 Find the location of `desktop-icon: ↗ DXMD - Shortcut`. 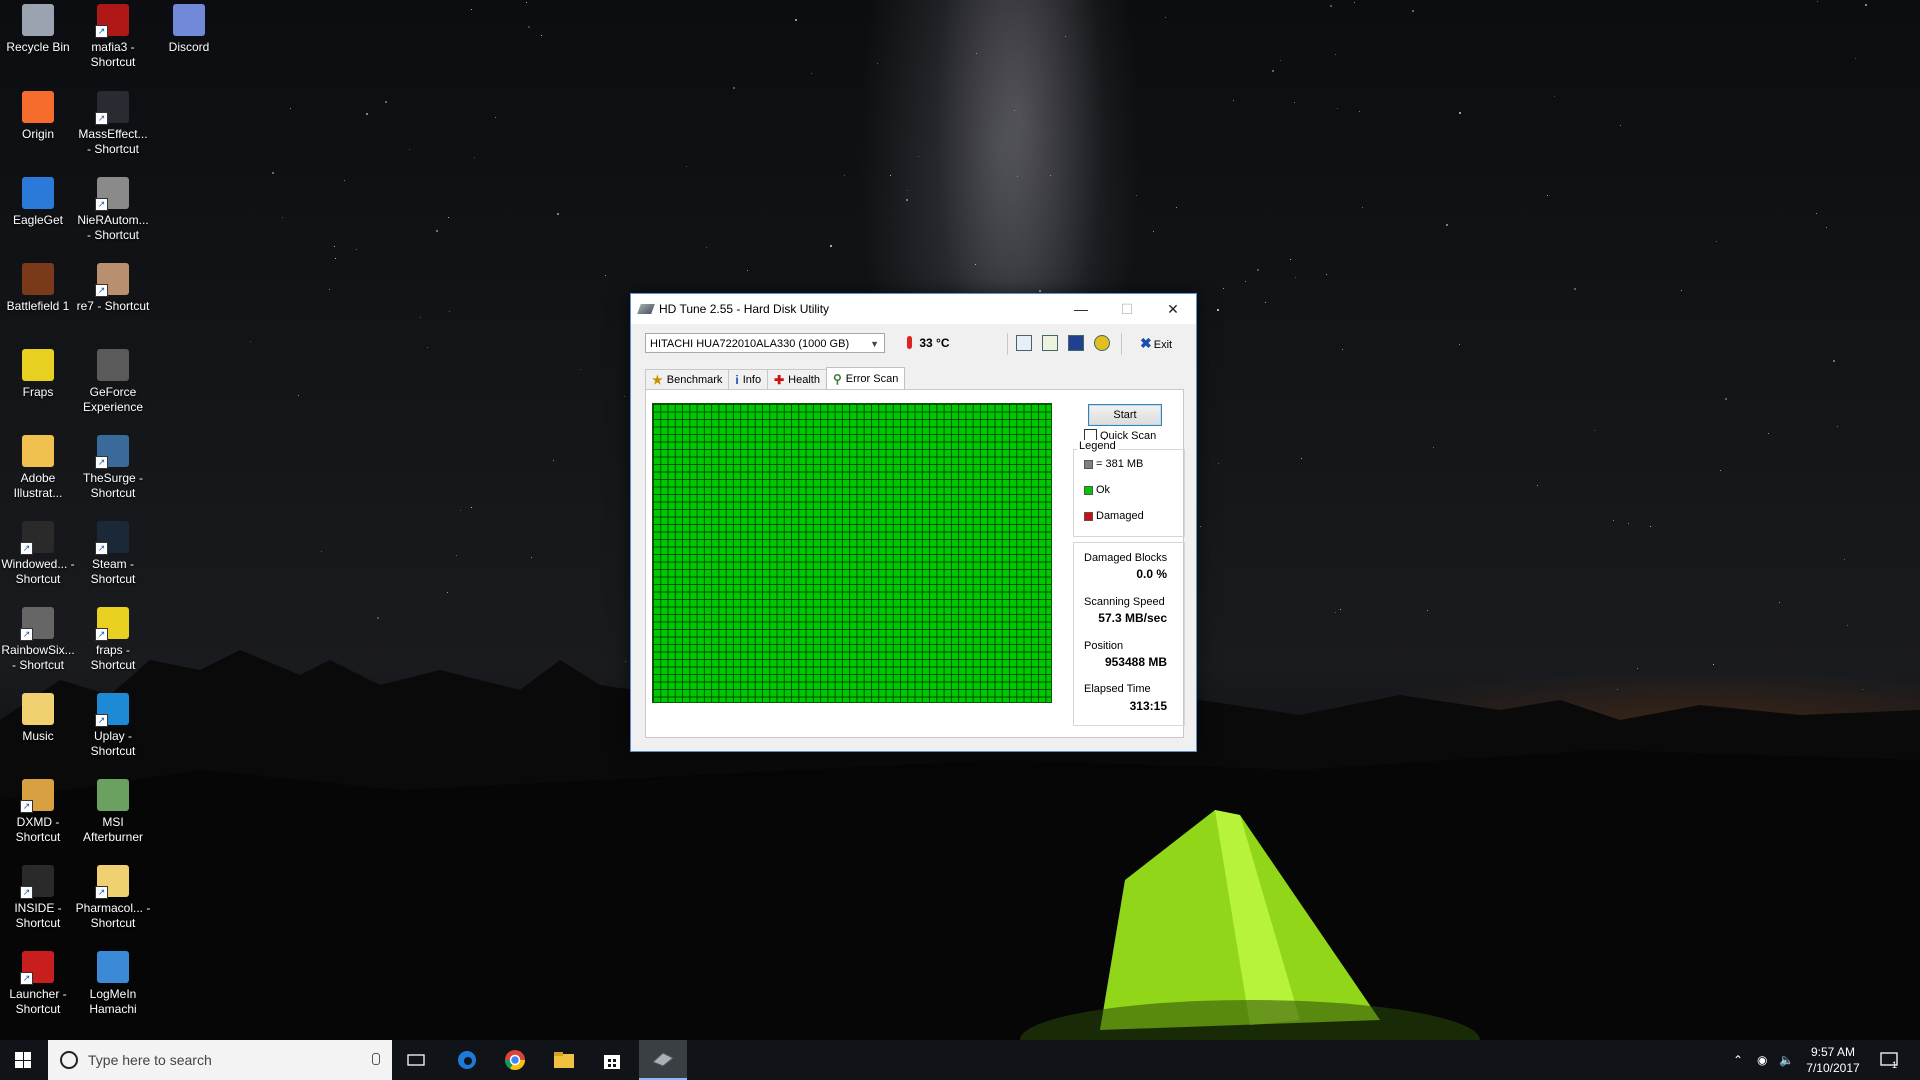

desktop-icon: ↗ DXMD - Shortcut is located at coordinates (38, 812).